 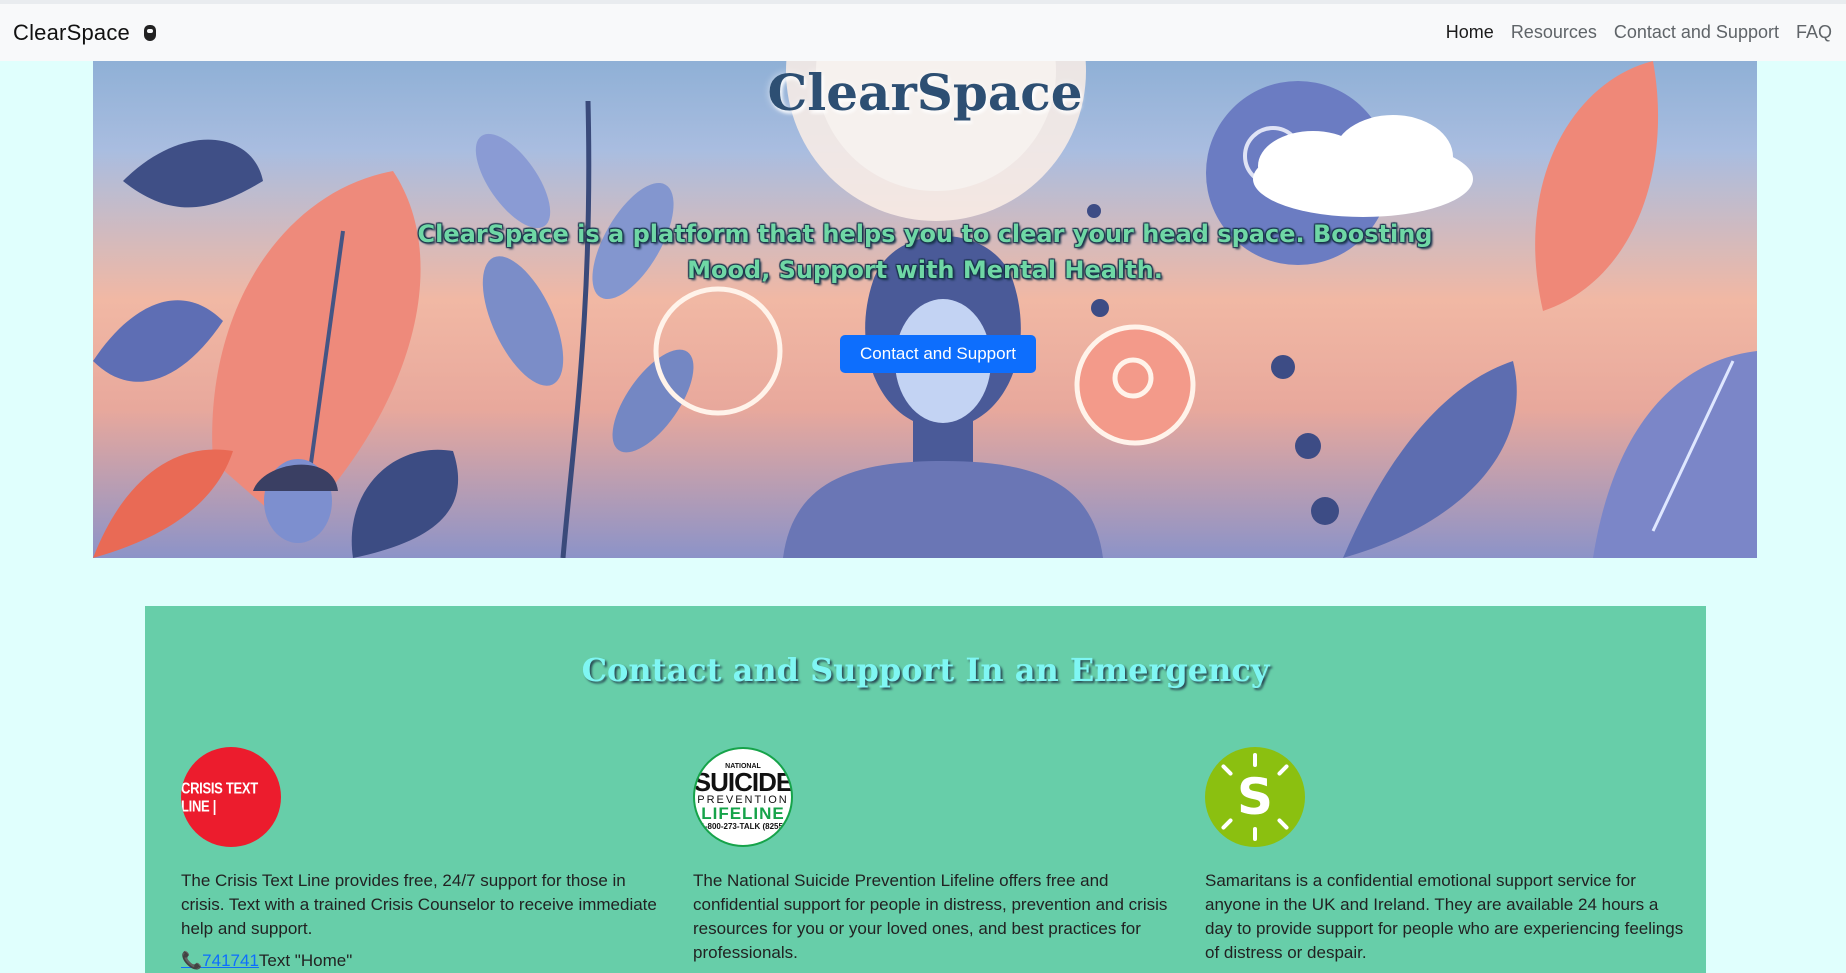 I want to click on phone-icon: 📞, so click(x=192, y=960).